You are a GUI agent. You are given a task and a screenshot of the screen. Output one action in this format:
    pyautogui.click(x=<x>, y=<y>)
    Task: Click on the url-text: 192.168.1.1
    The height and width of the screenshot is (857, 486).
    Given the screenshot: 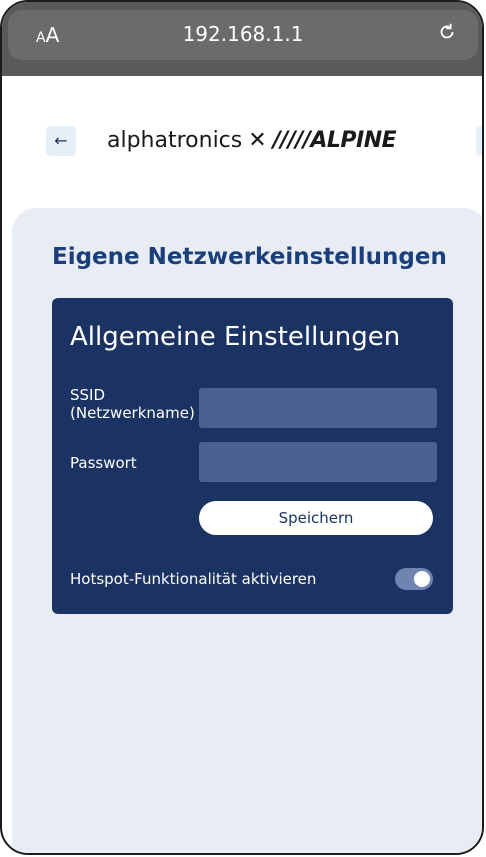 What is the action you would take?
    pyautogui.click(x=243, y=34)
    